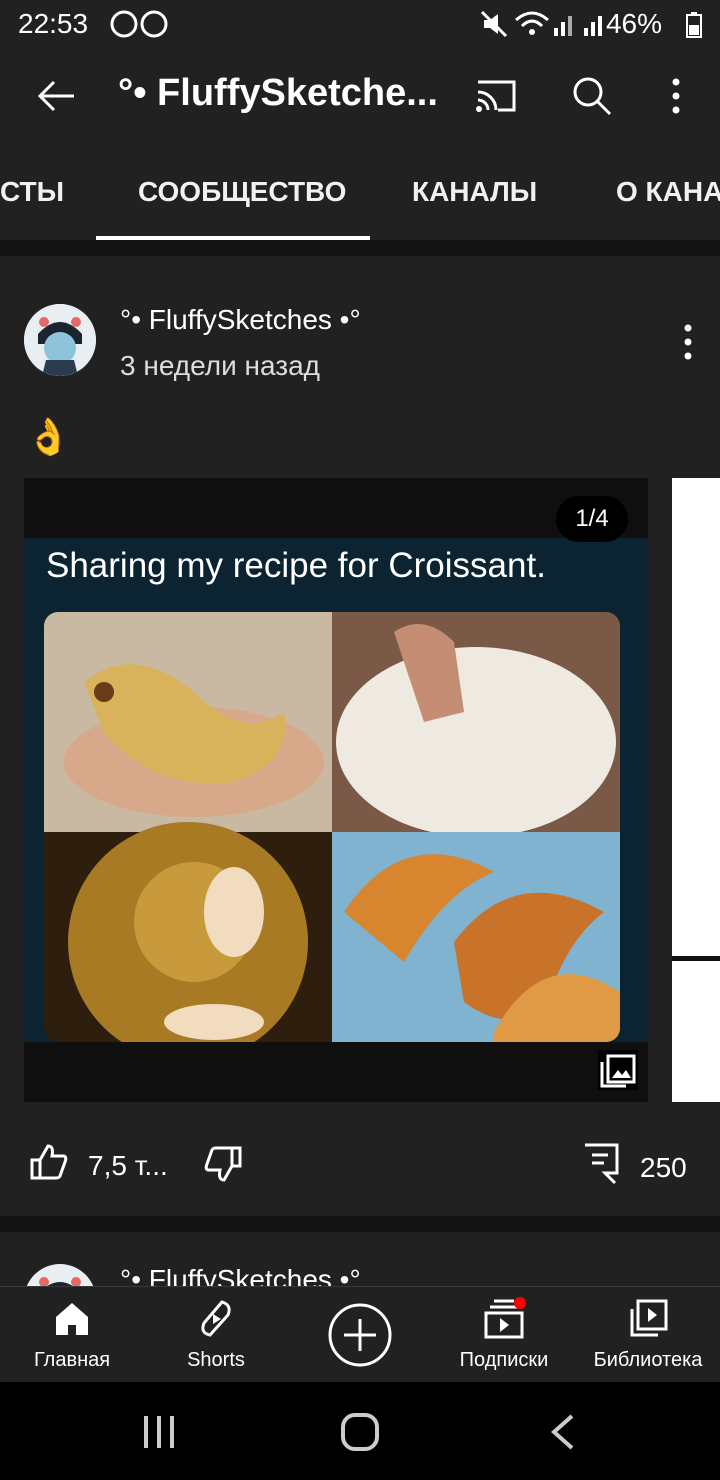 The width and height of the screenshot is (720, 1480). I want to click on comment-count: 250, so click(663, 1167).